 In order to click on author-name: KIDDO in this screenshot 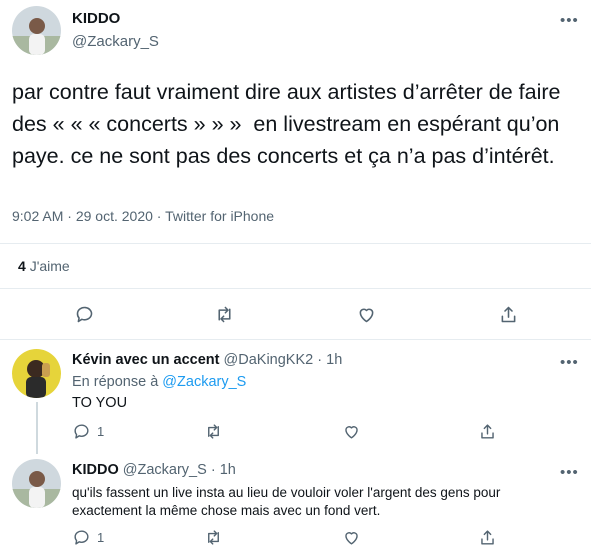, I will do `click(96, 18)`.